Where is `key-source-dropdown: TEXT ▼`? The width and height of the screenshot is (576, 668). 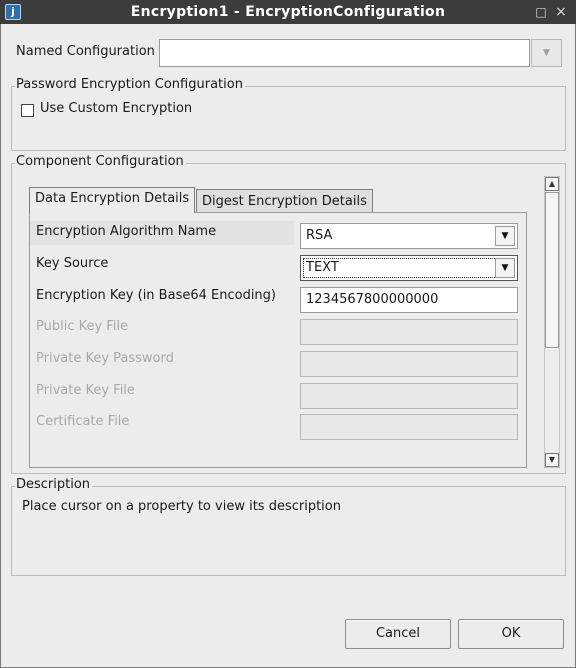 key-source-dropdown: TEXT ▼ is located at coordinates (409, 268).